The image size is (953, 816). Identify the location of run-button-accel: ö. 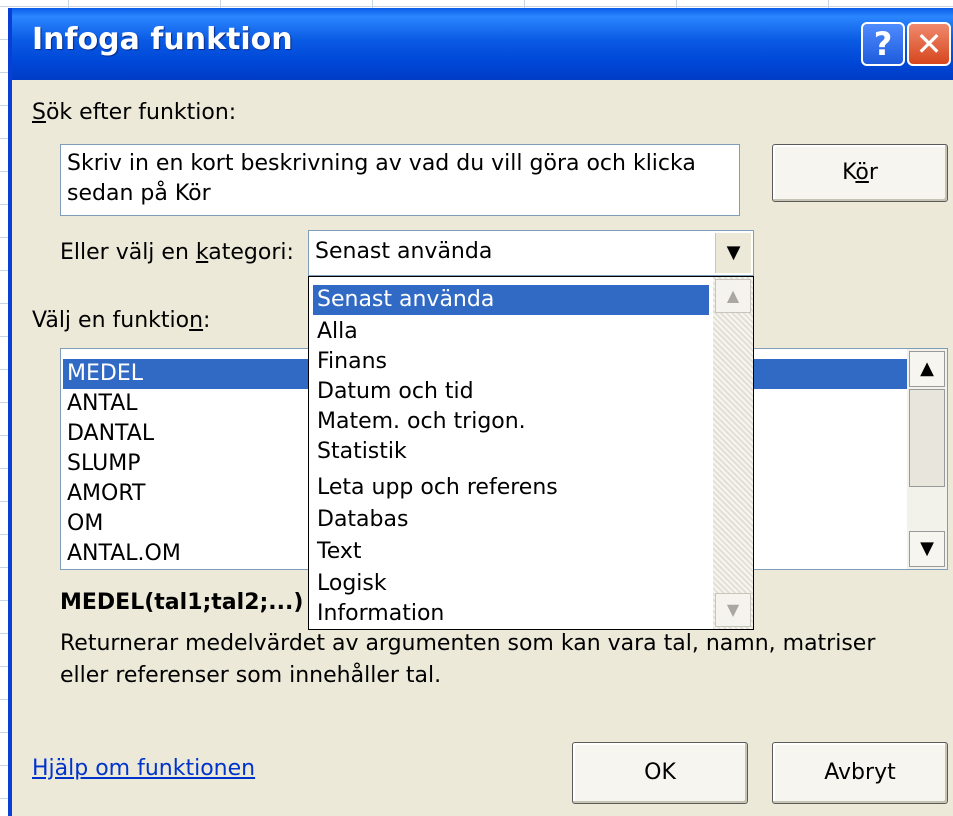
(862, 172).